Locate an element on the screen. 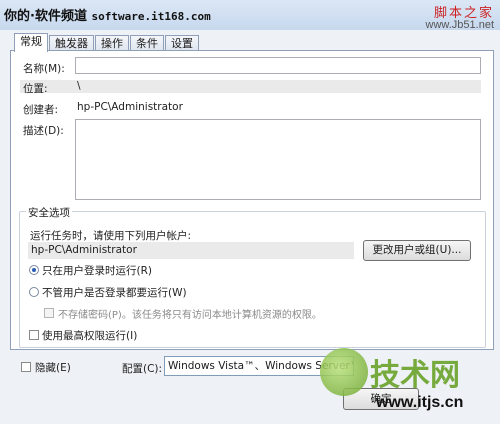  itjs-logo-icon is located at coordinates (344, 372).